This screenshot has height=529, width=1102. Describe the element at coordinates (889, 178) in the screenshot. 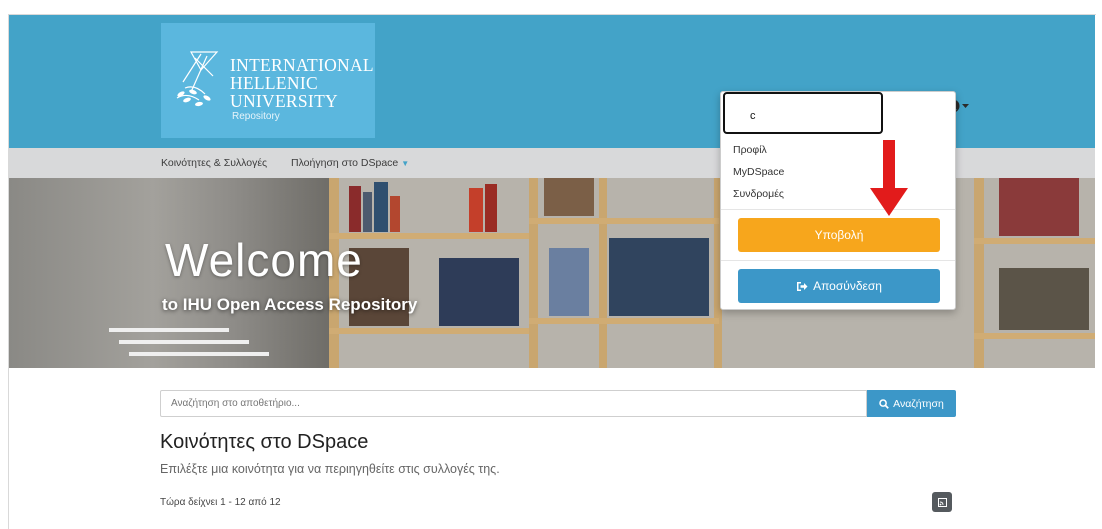

I see `red-arrow-annotation-icon` at that location.